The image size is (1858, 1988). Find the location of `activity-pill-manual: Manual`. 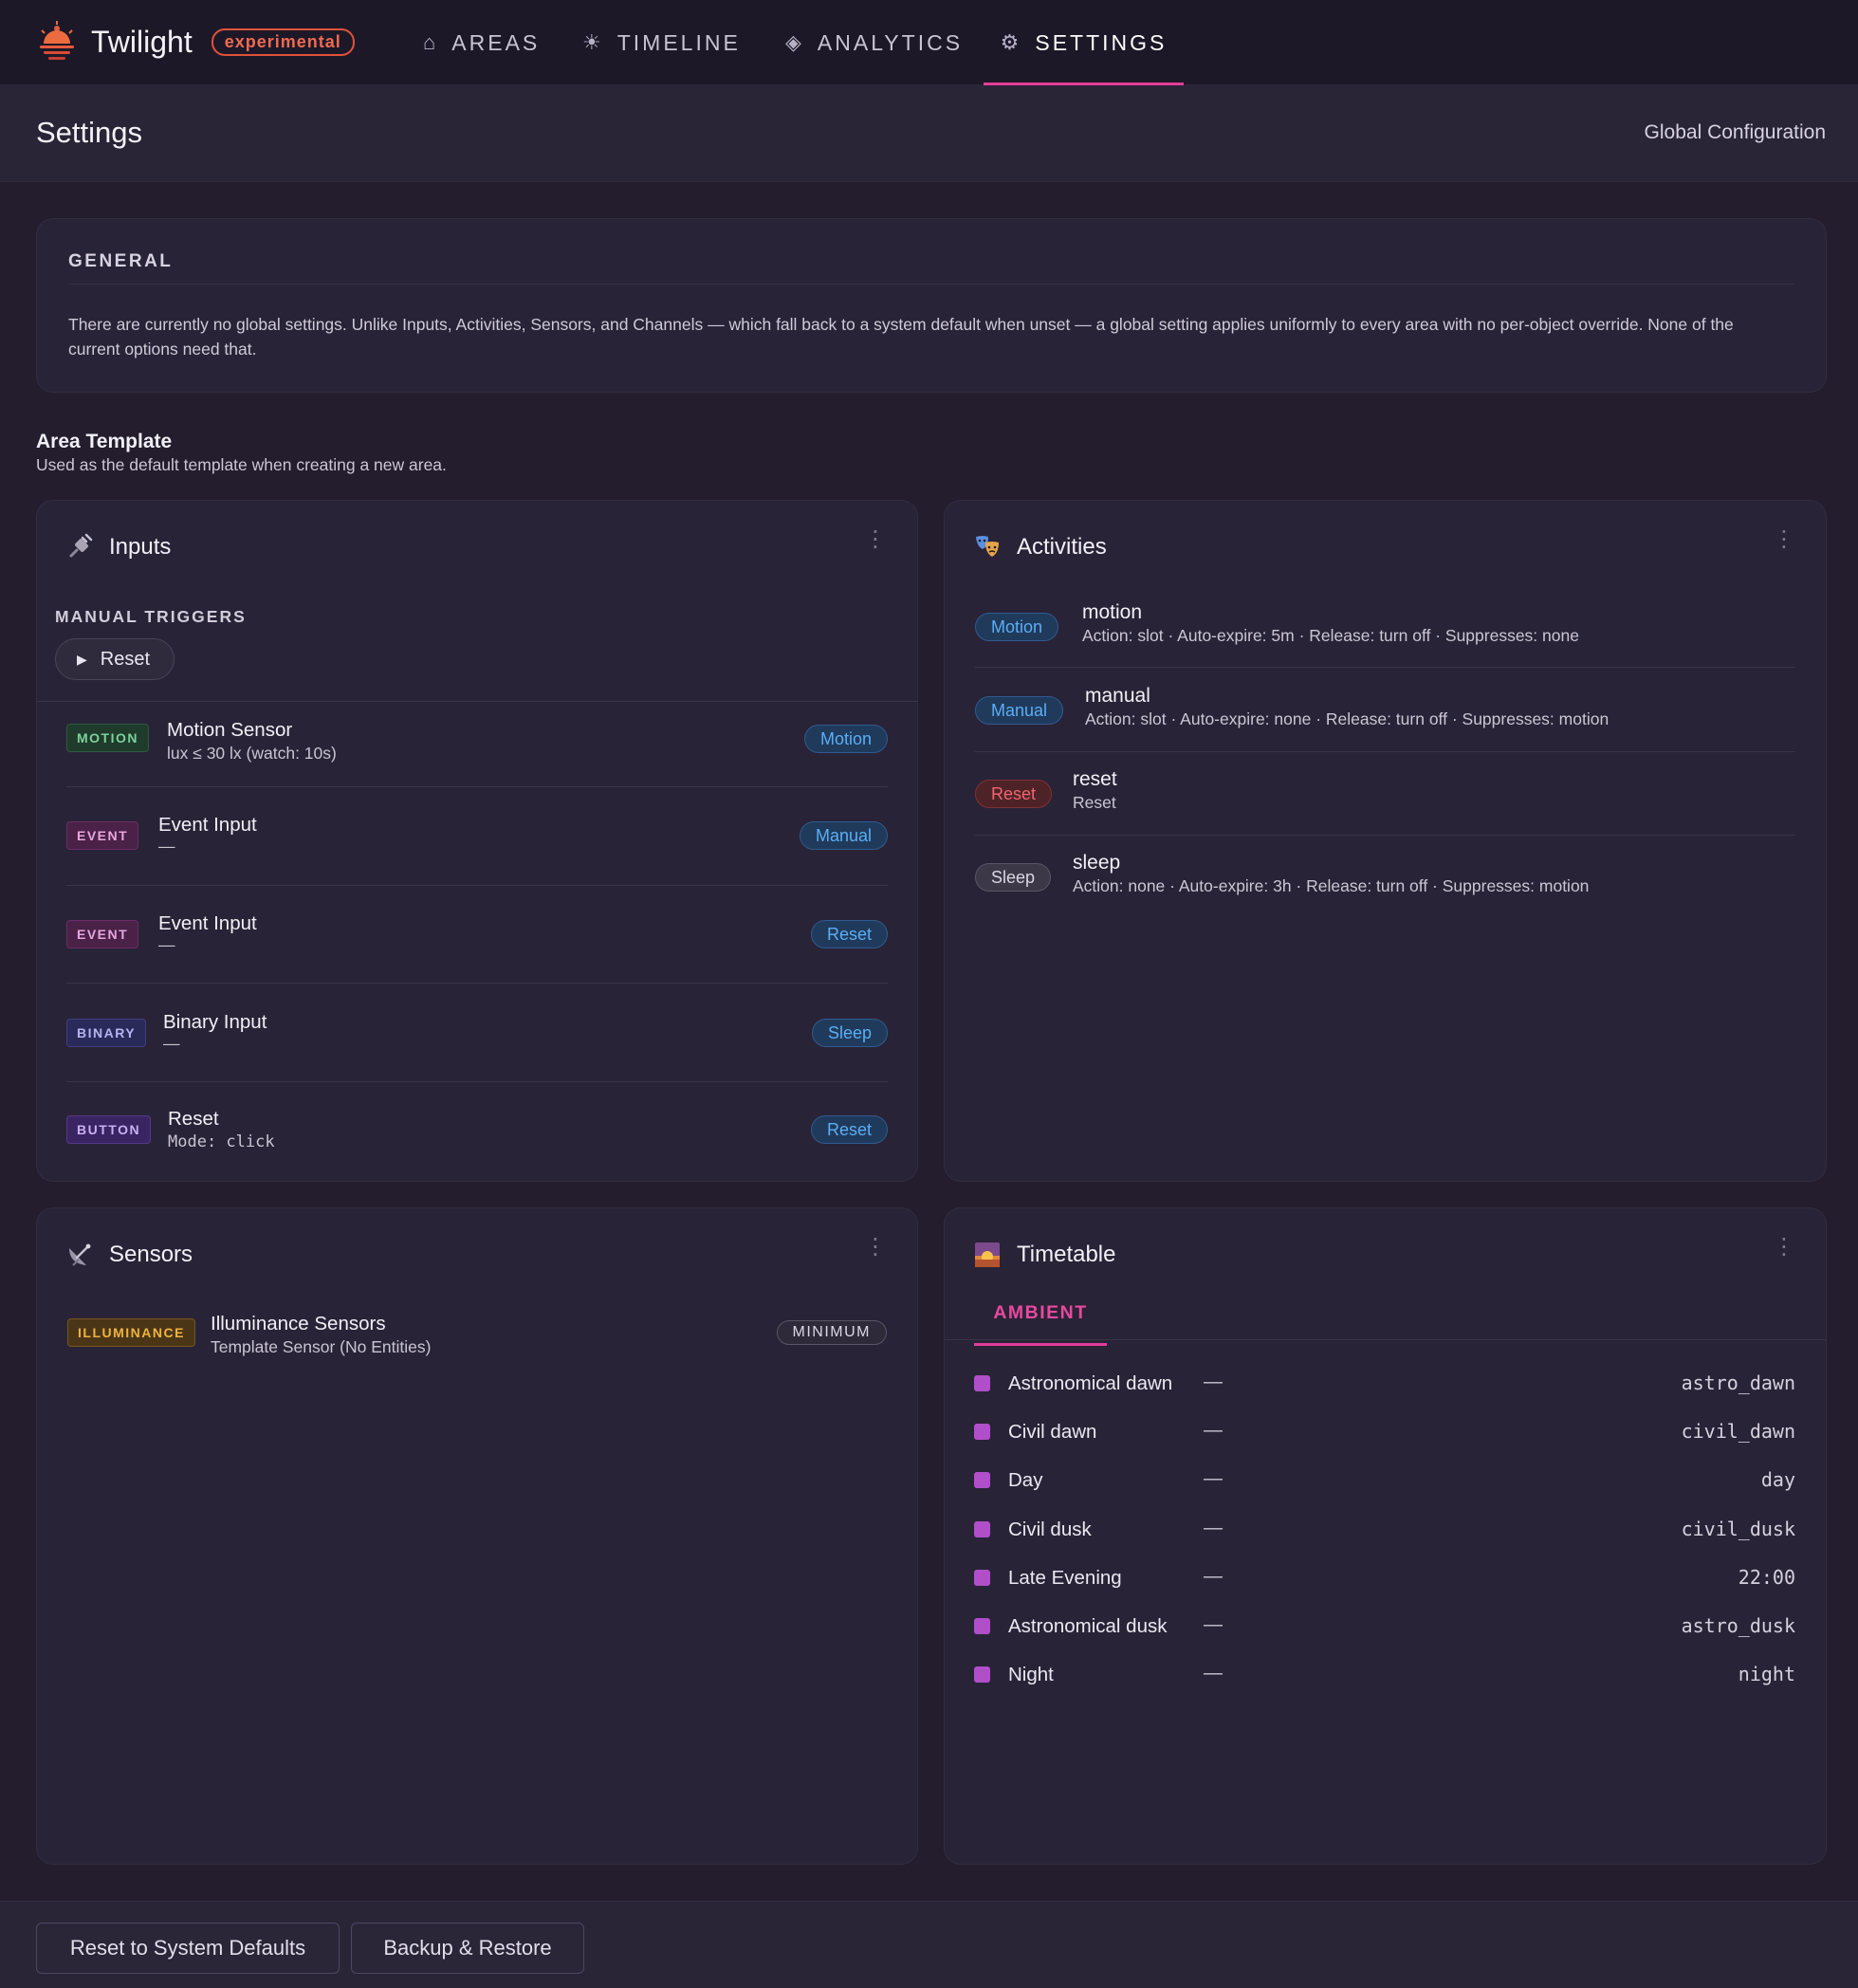

activity-pill-manual: Manual is located at coordinates (843, 836).